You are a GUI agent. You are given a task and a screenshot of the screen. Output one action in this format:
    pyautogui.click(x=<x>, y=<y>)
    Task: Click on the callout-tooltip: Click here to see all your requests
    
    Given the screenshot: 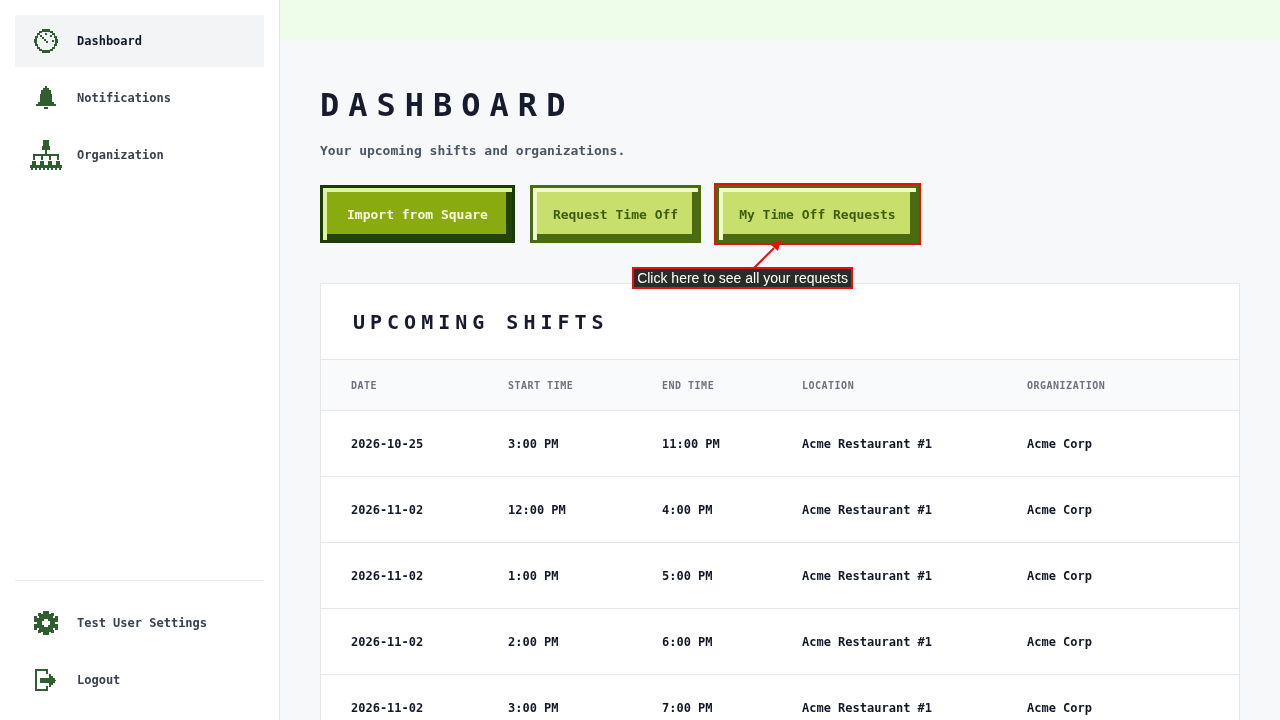 What is the action you would take?
    pyautogui.click(x=742, y=278)
    